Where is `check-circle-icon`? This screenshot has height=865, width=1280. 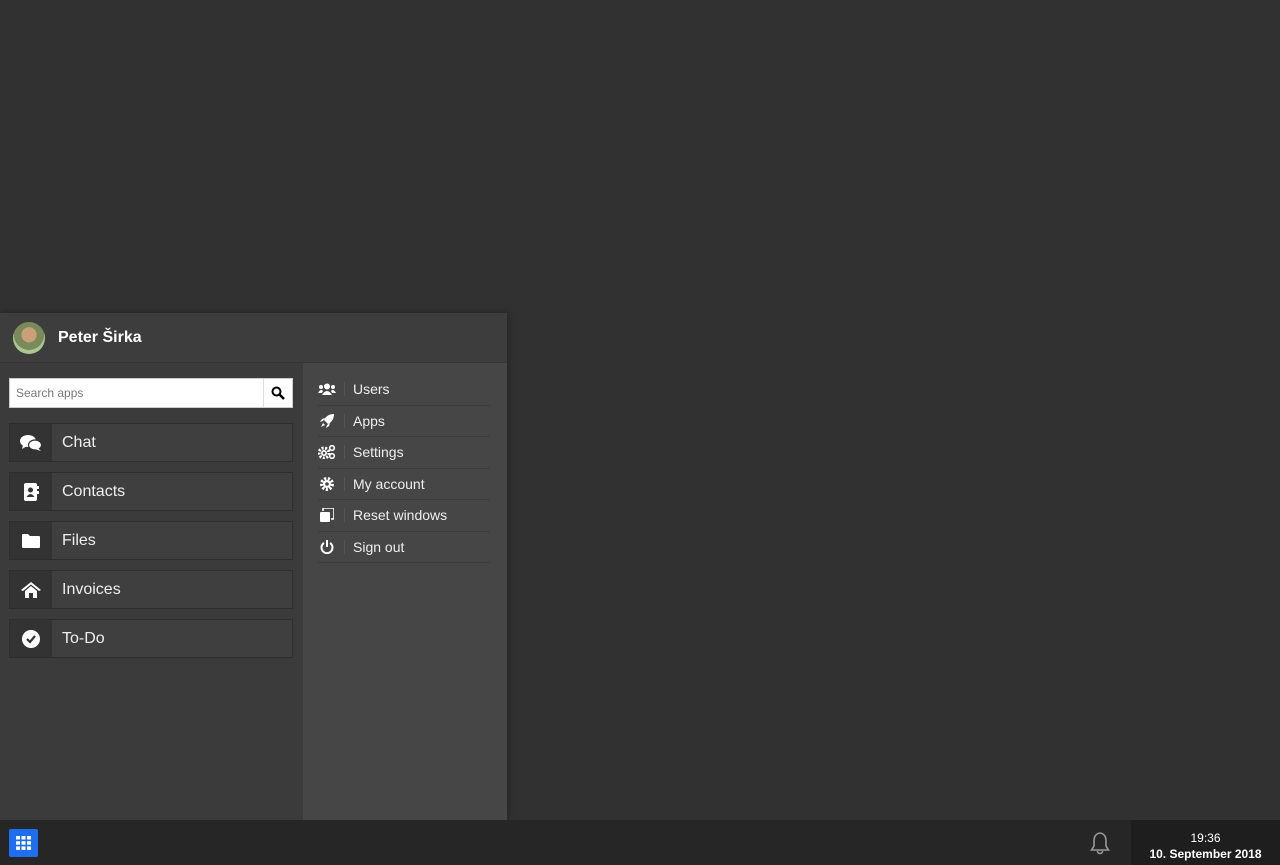 check-circle-icon is located at coordinates (31, 638).